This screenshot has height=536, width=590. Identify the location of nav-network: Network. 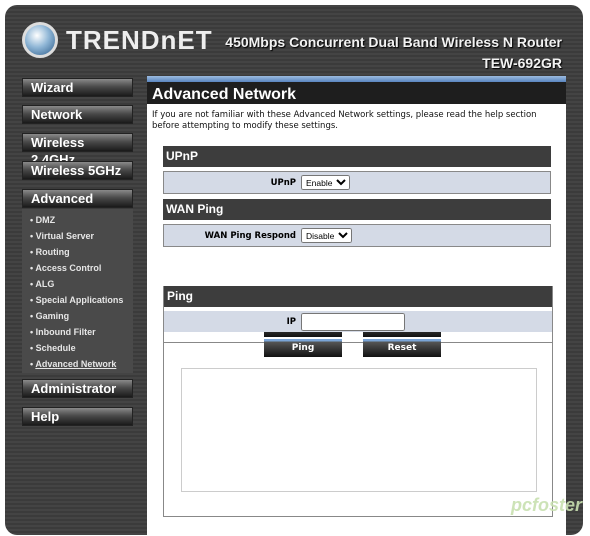
(77, 114).